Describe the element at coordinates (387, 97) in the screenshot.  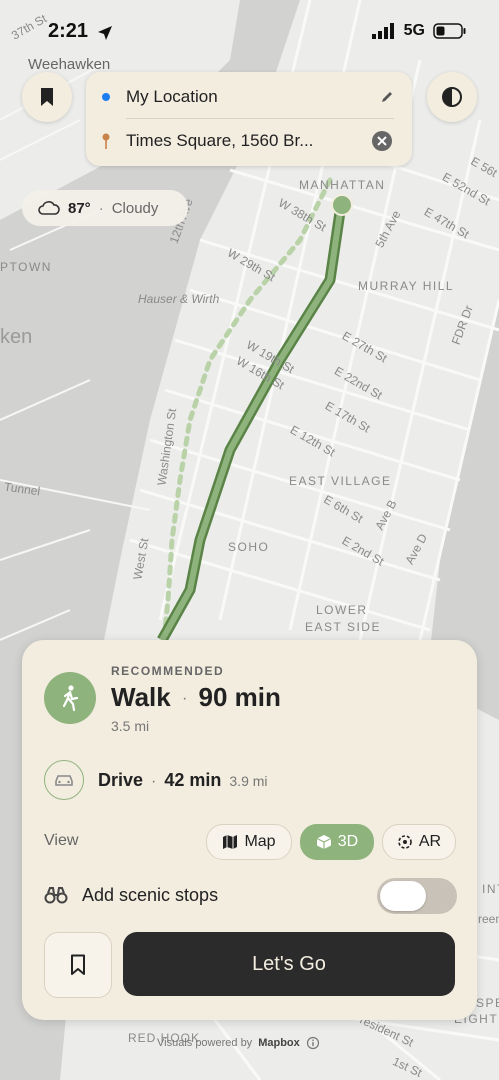
I see `edit-pencil-icon` at that location.